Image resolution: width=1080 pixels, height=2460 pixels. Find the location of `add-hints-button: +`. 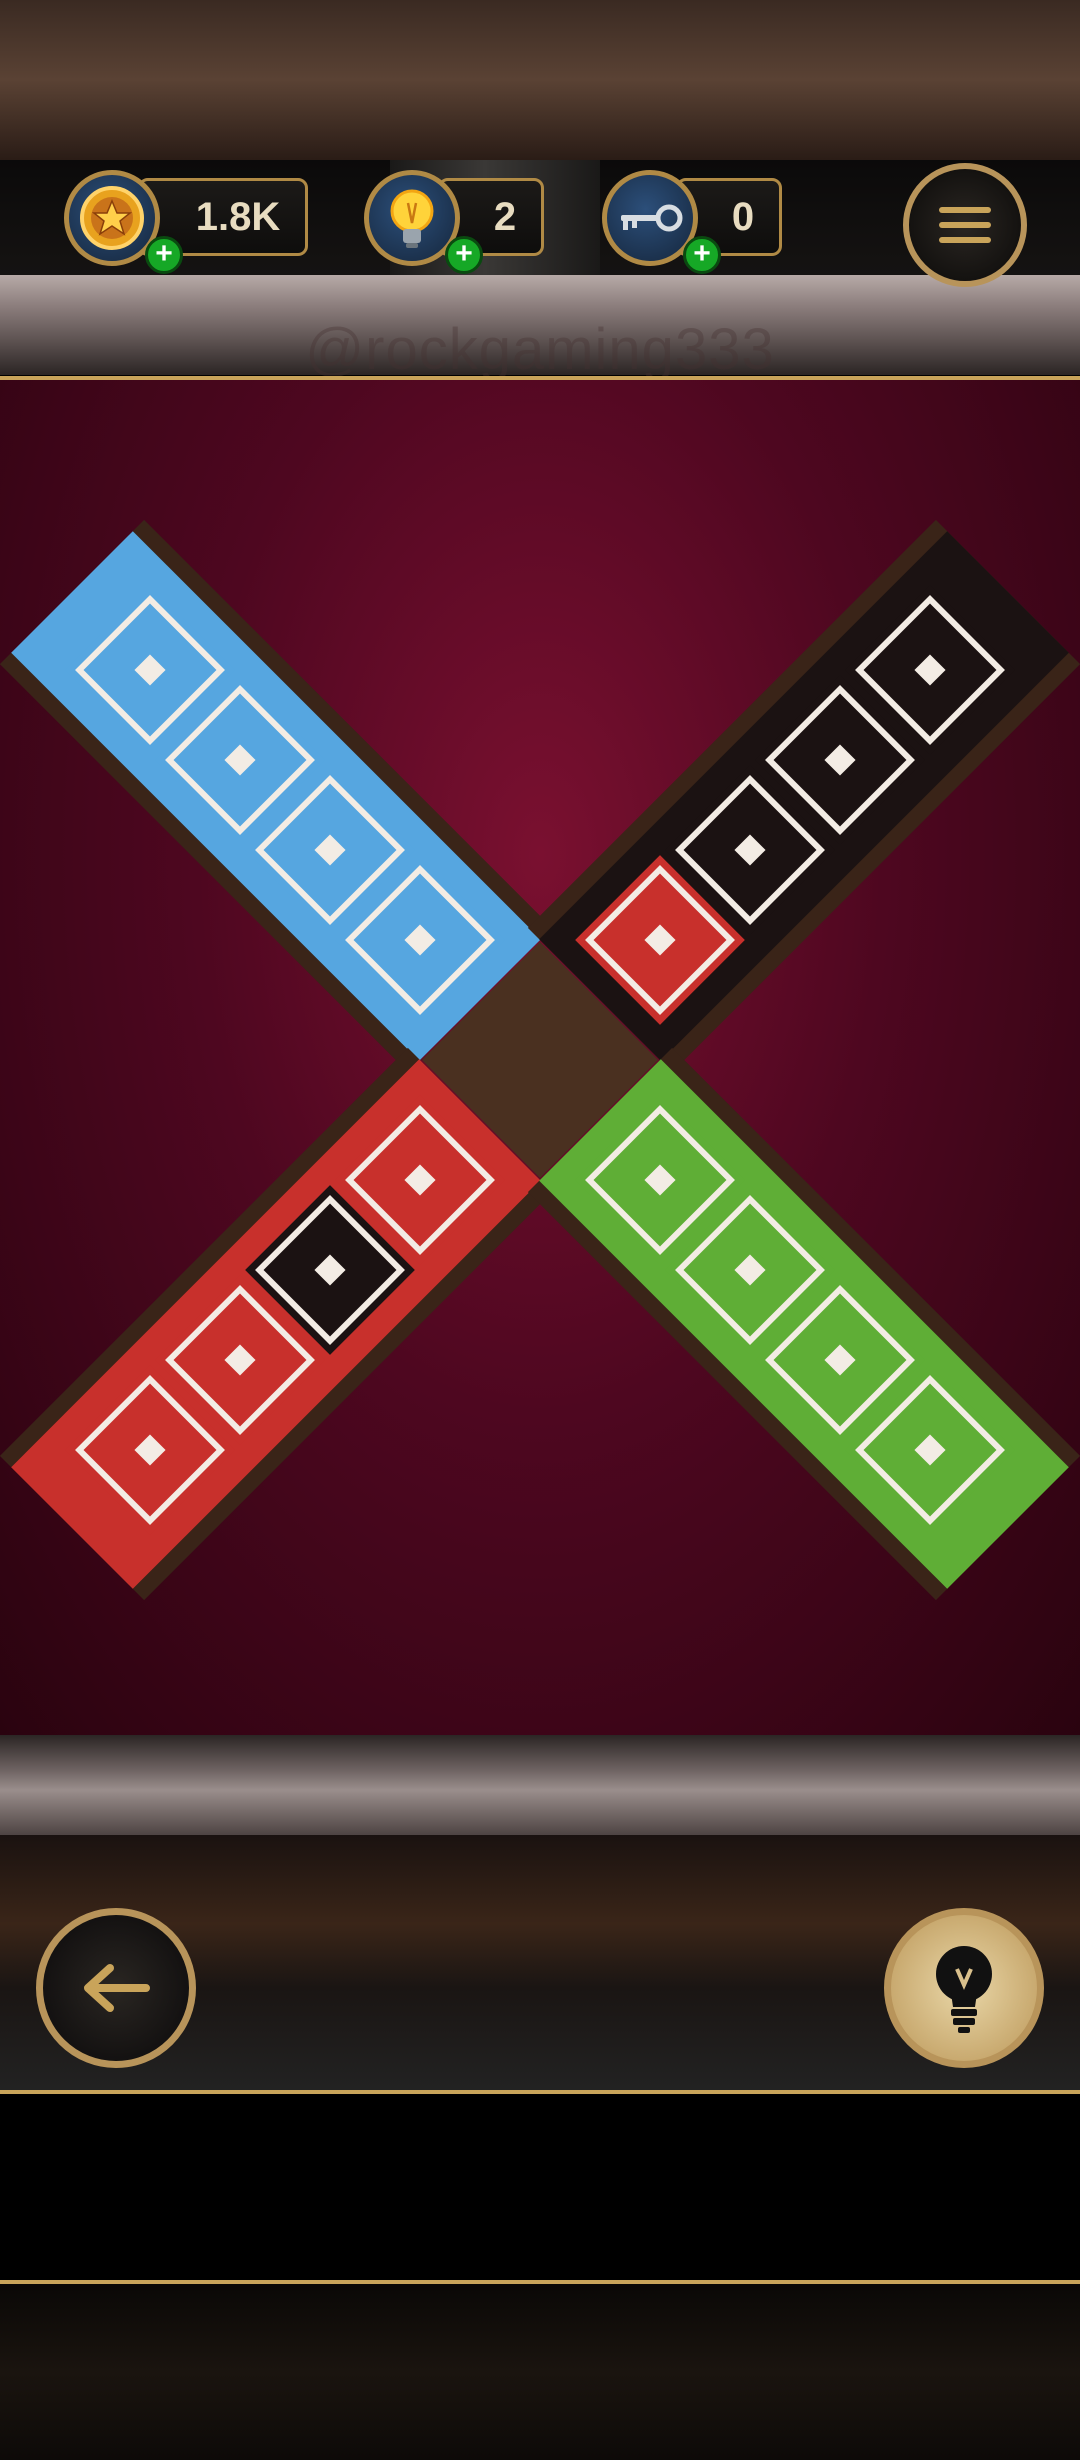

add-hints-button: + is located at coordinates (464, 255).